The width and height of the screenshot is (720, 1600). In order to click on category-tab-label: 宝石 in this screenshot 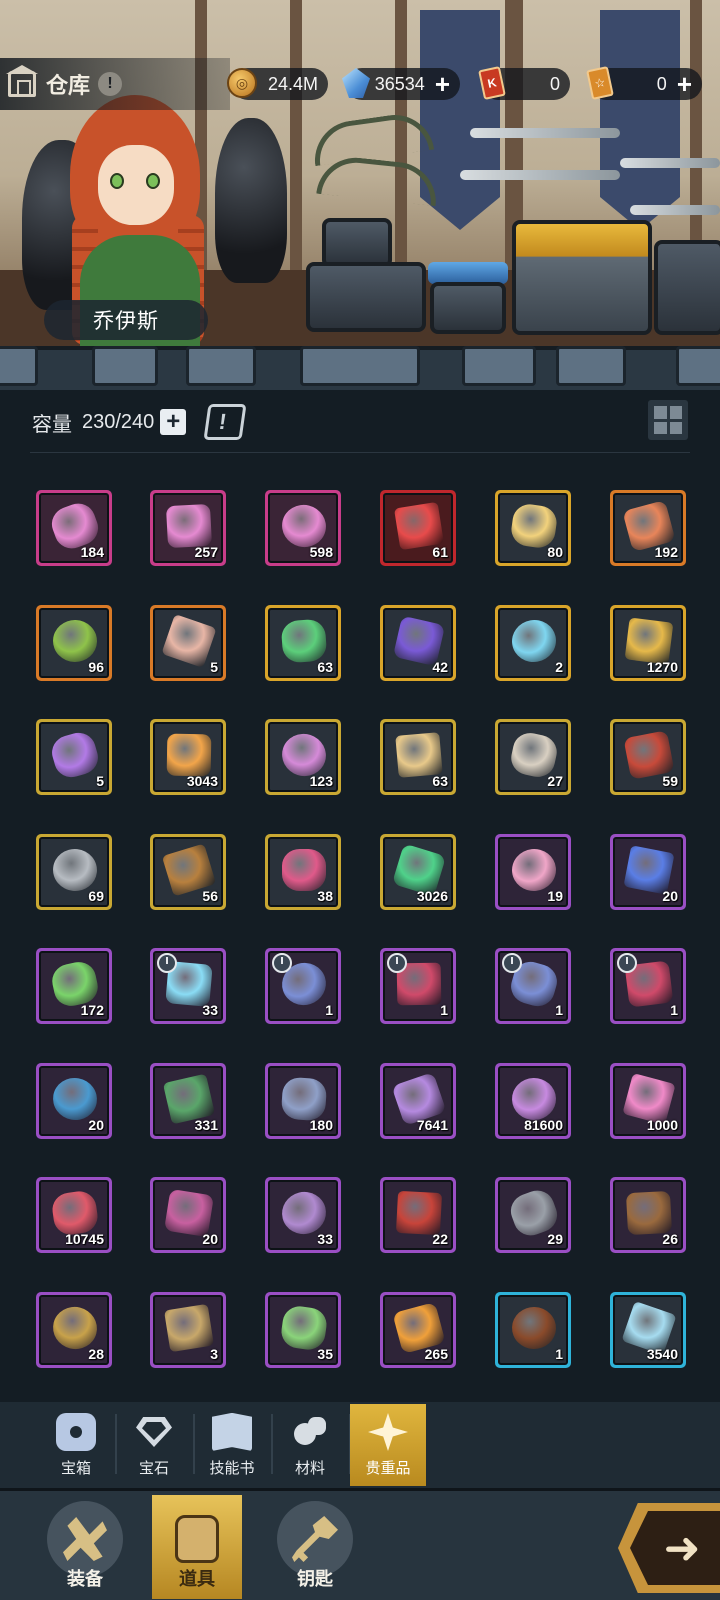, I will do `click(153, 1468)`.